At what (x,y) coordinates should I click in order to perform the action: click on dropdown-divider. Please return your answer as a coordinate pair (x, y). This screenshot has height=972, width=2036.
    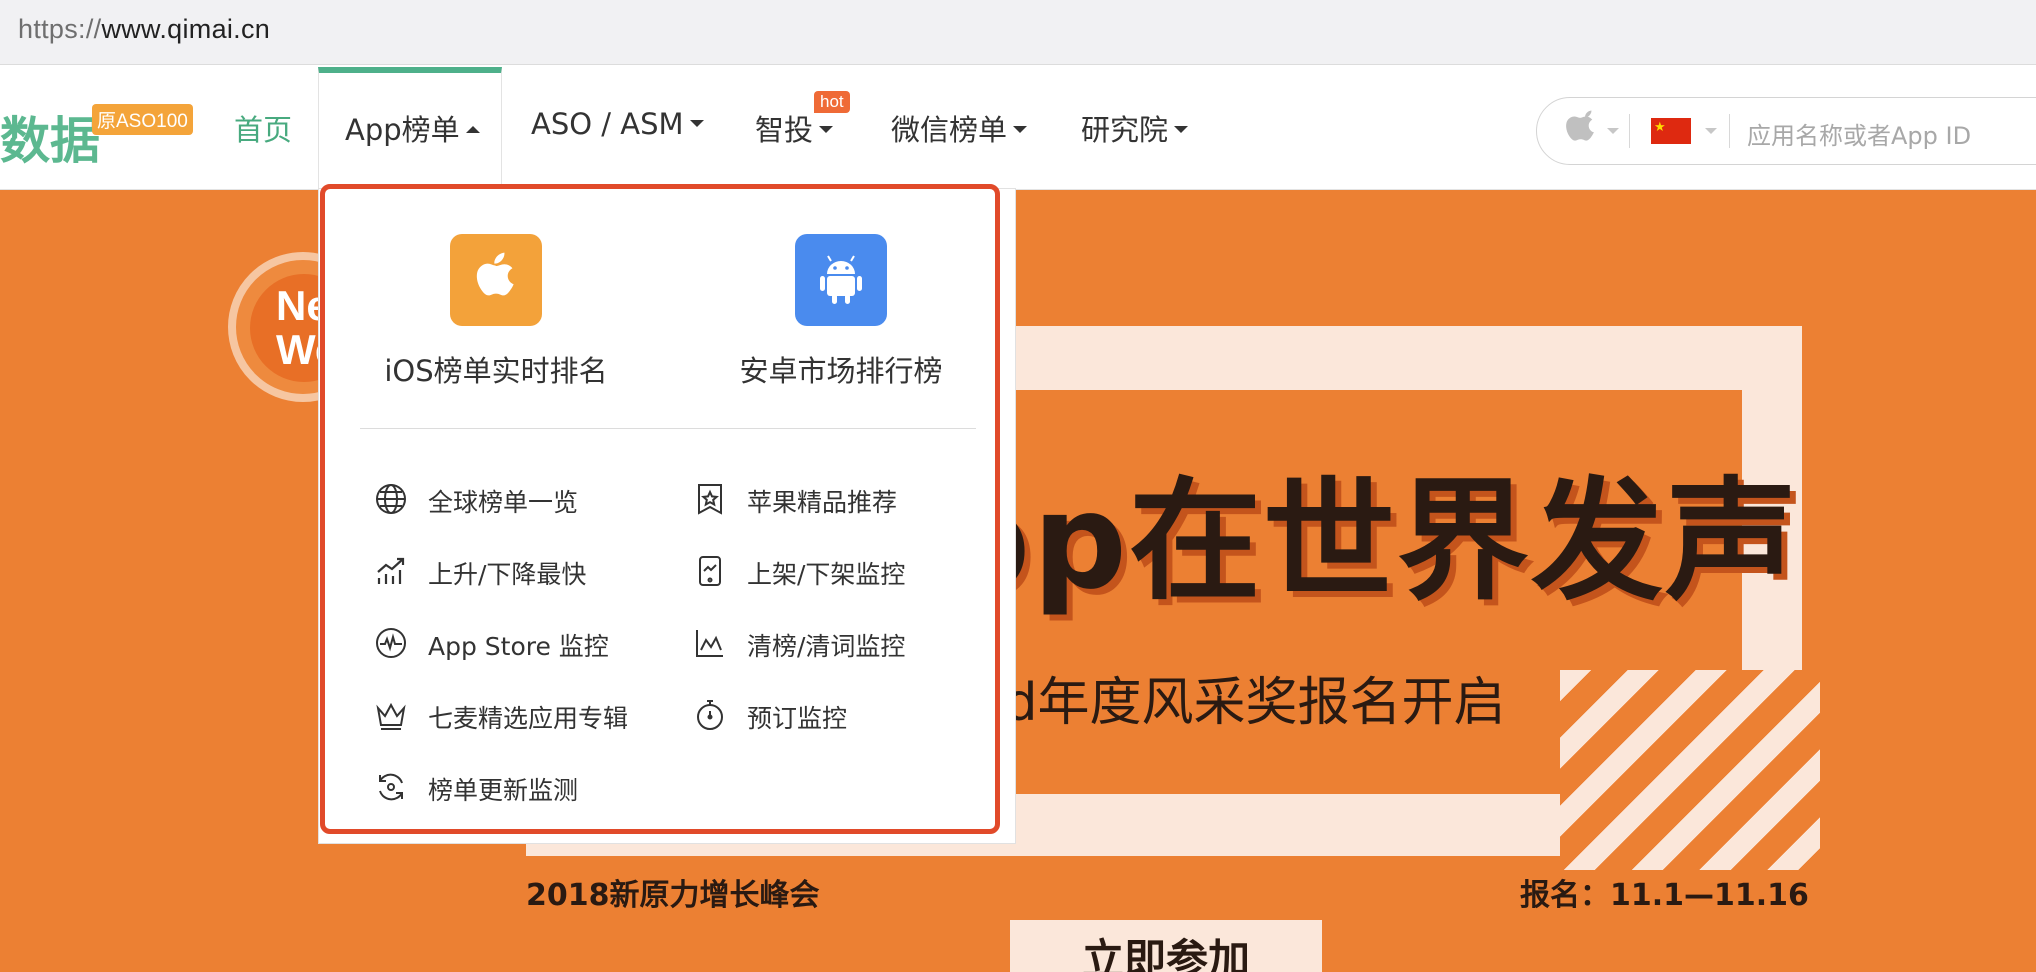
    Looking at the image, I should click on (668, 428).